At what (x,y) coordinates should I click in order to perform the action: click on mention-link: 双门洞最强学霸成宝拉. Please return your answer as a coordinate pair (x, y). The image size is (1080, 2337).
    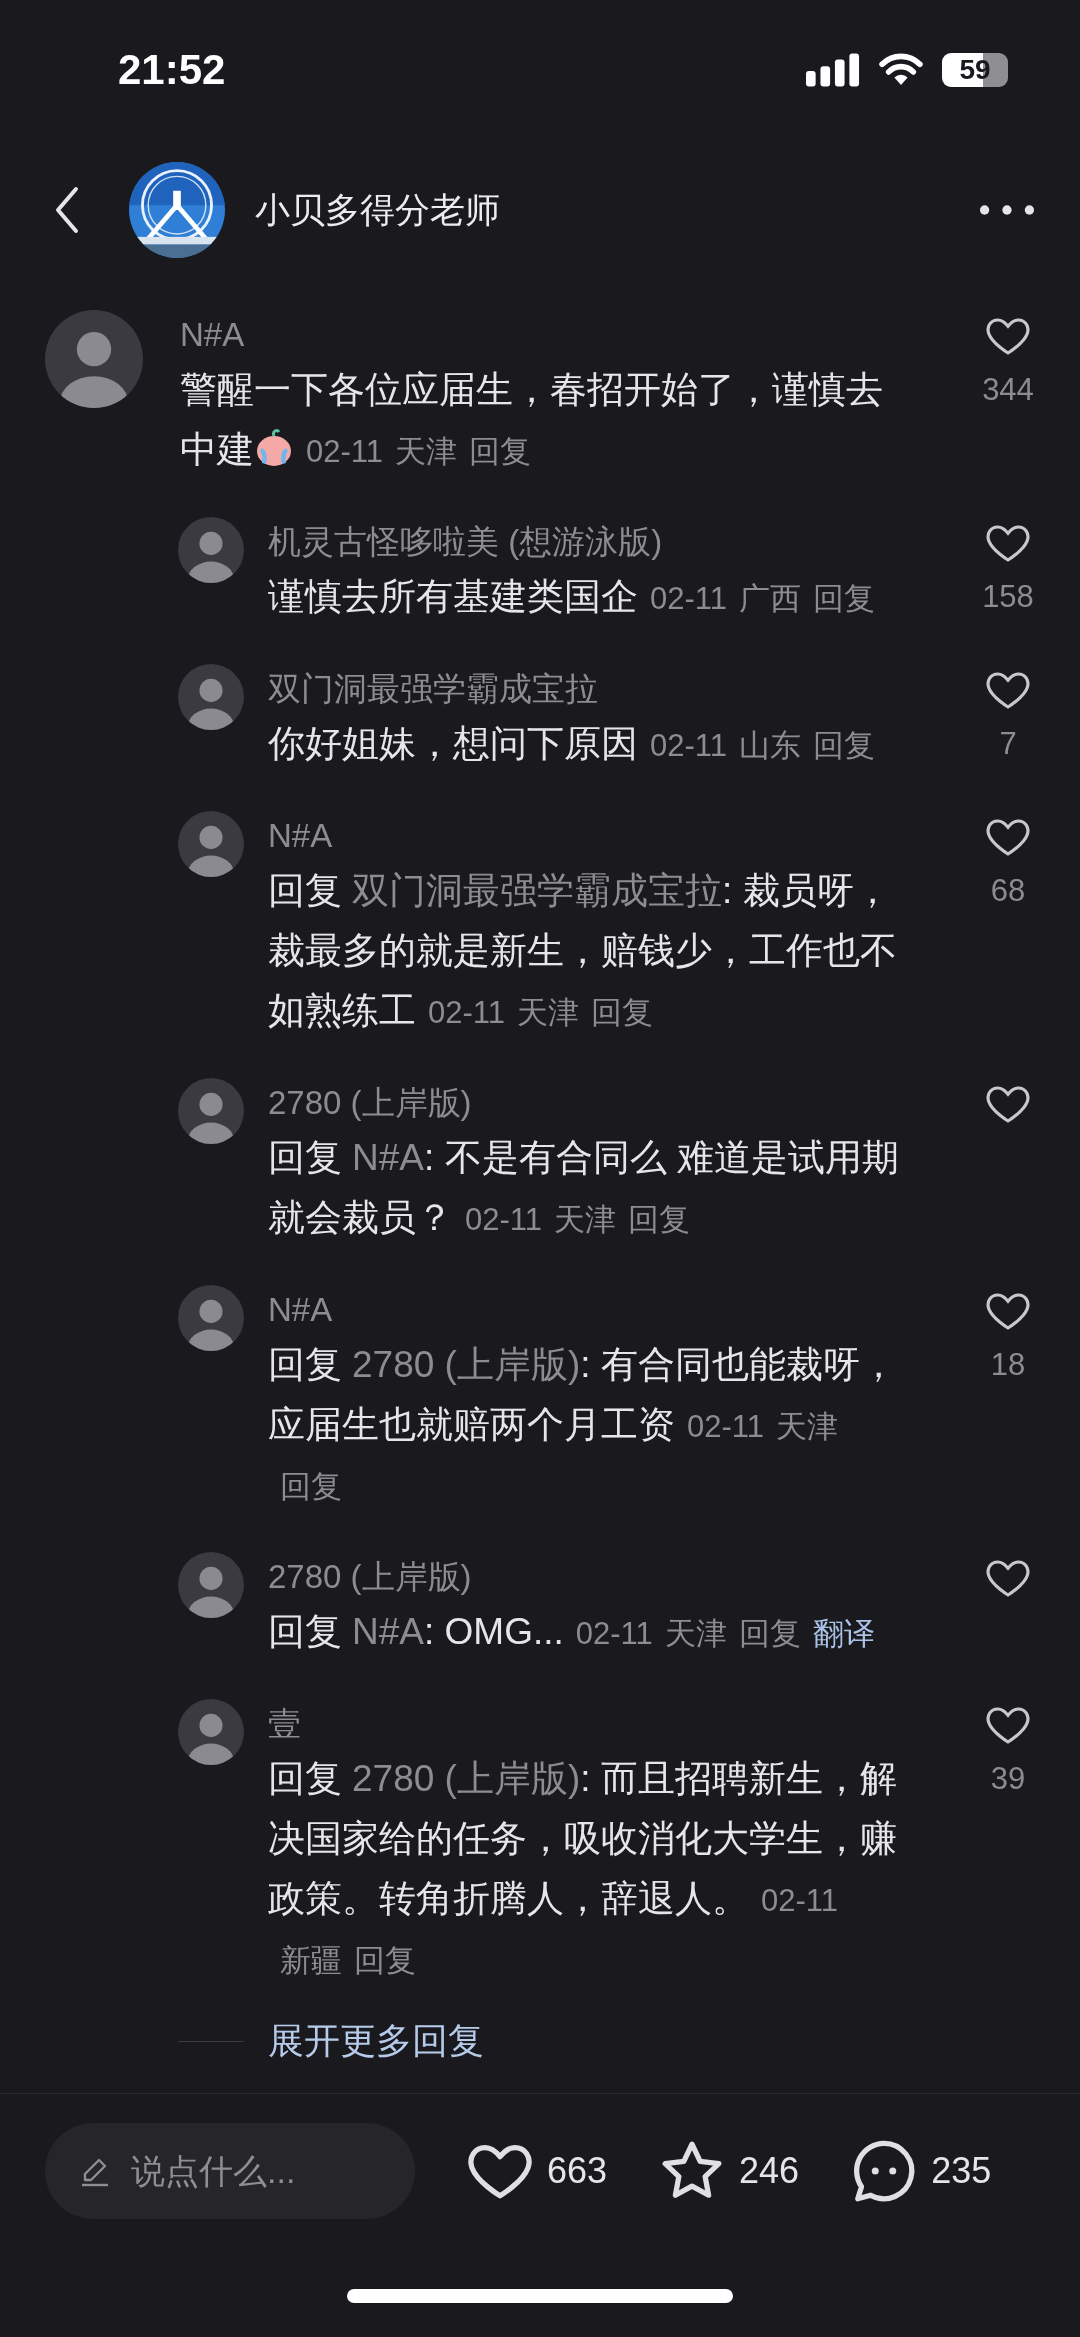
    Looking at the image, I should click on (537, 890).